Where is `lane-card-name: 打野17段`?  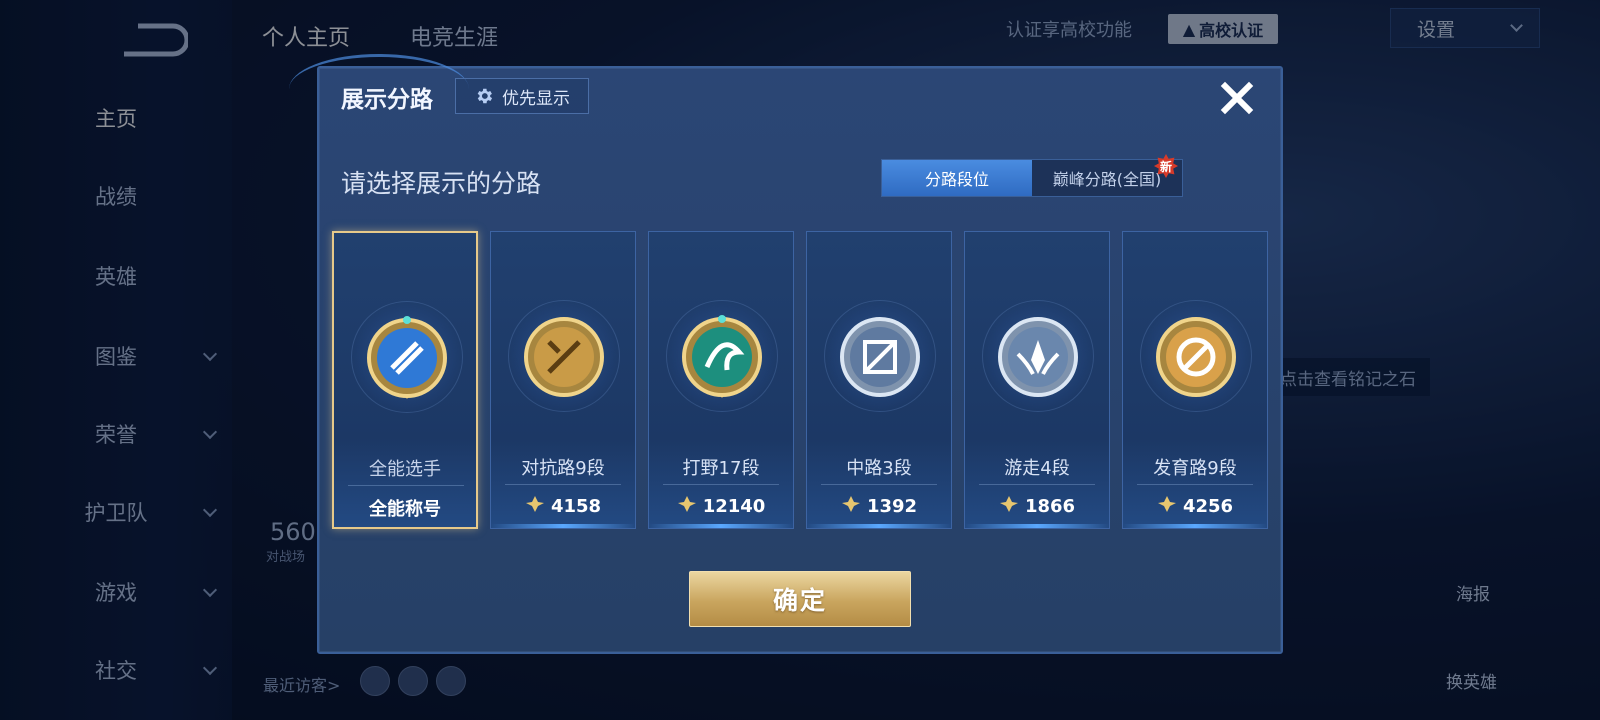 lane-card-name: 打野17段 is located at coordinates (721, 468).